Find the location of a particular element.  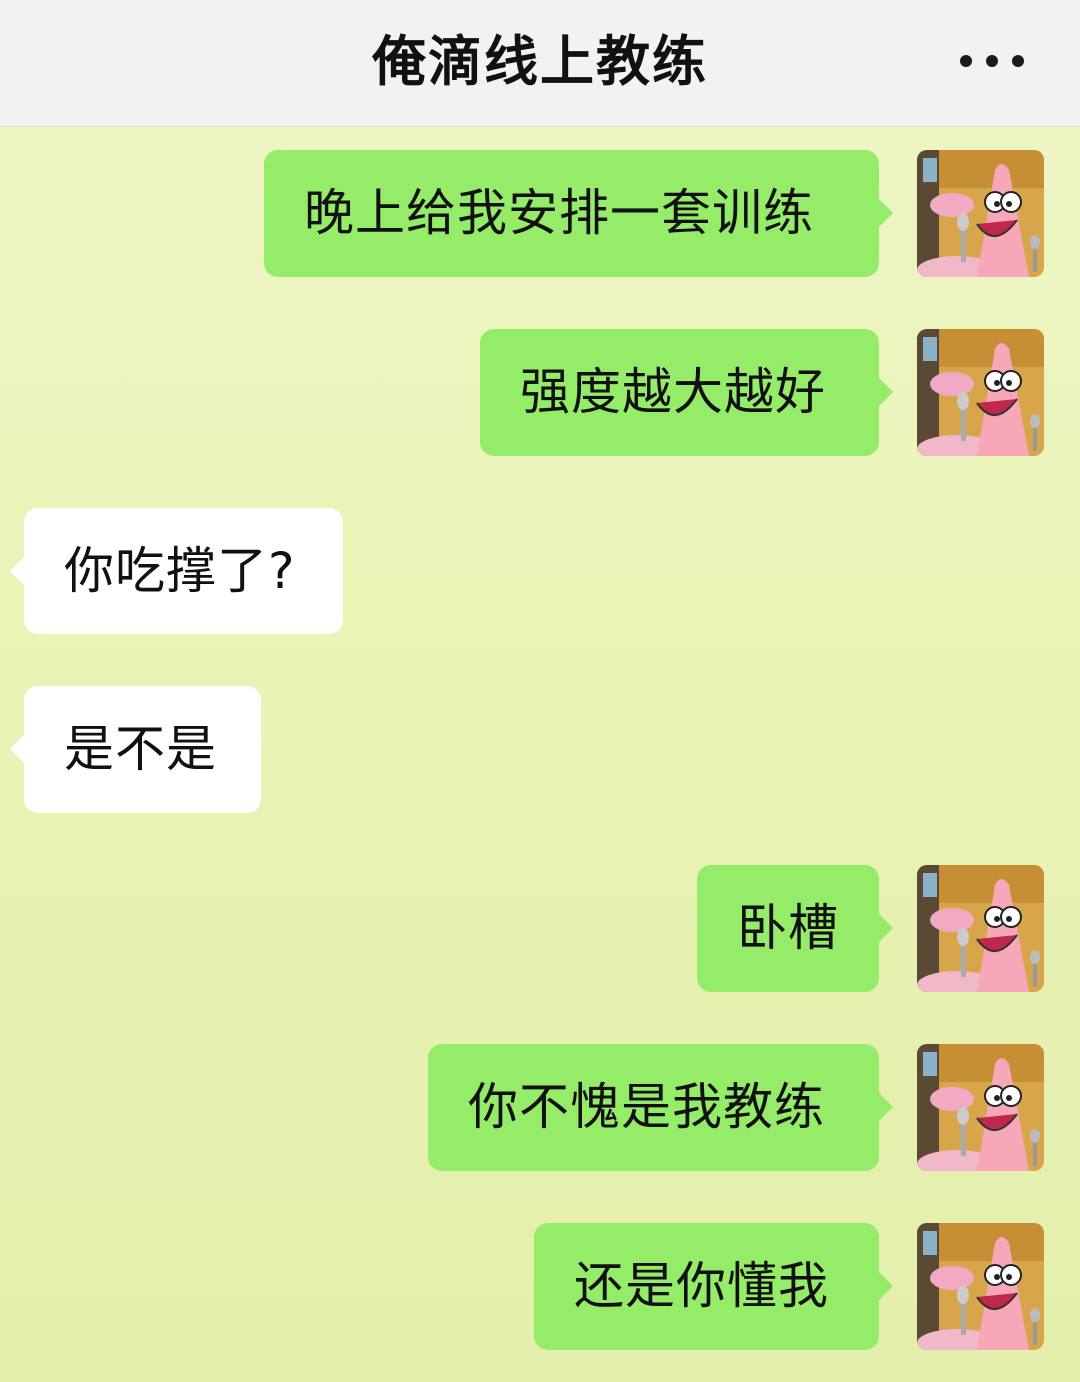

message-bubble: 强度越大越好 is located at coordinates (686, 392).